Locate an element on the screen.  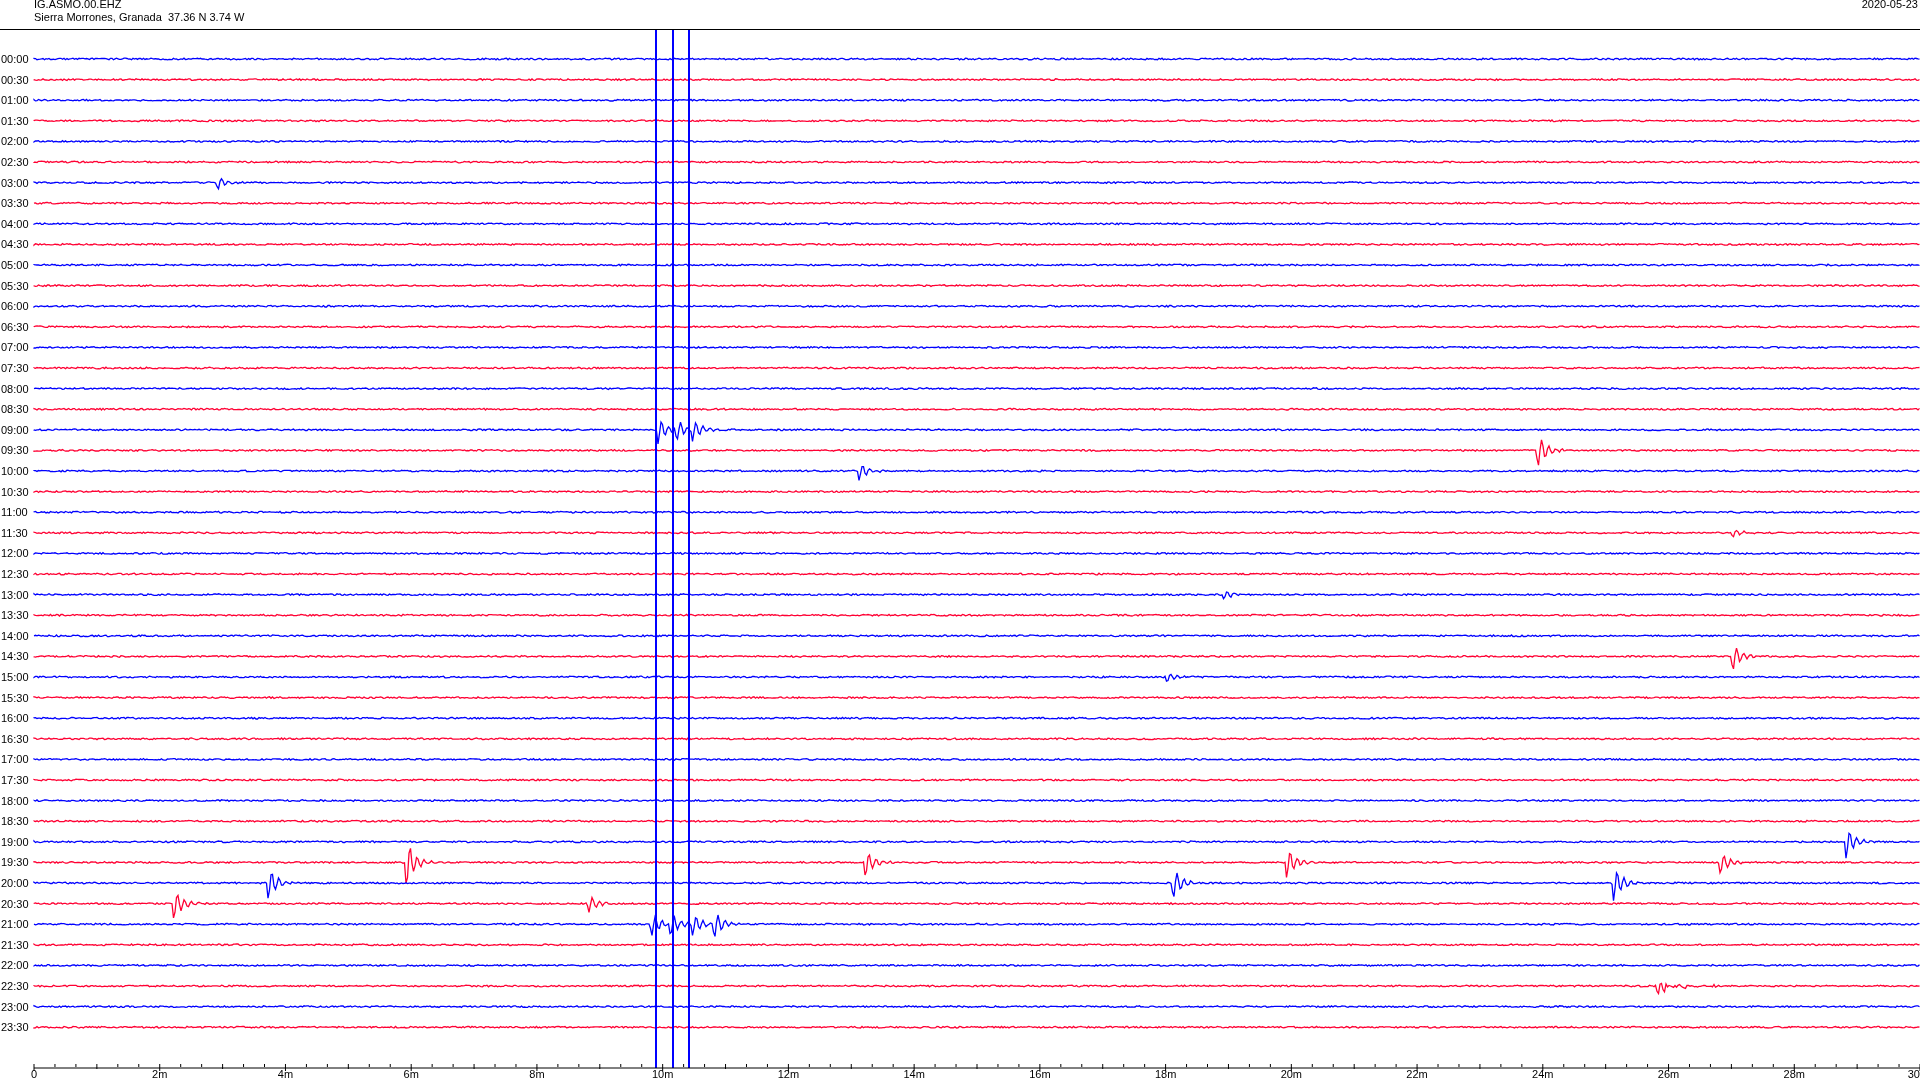
time-label: 12:30 is located at coordinates (15, 574).